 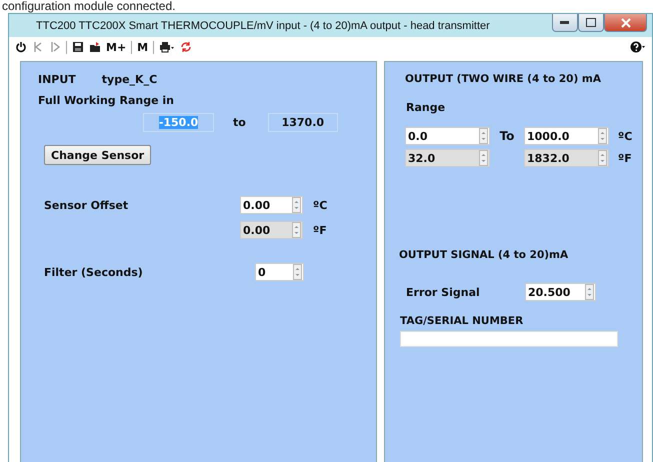 I want to click on save-icon, so click(x=78, y=47).